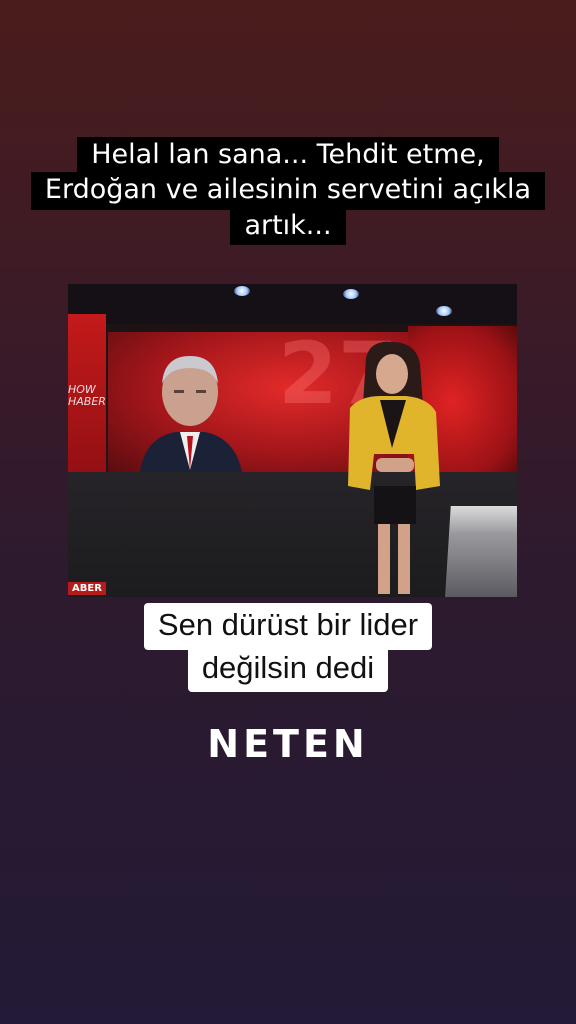  I want to click on overlay-caption-line: Erdoğan ve ailesinin servetini açıkla, so click(288, 191).